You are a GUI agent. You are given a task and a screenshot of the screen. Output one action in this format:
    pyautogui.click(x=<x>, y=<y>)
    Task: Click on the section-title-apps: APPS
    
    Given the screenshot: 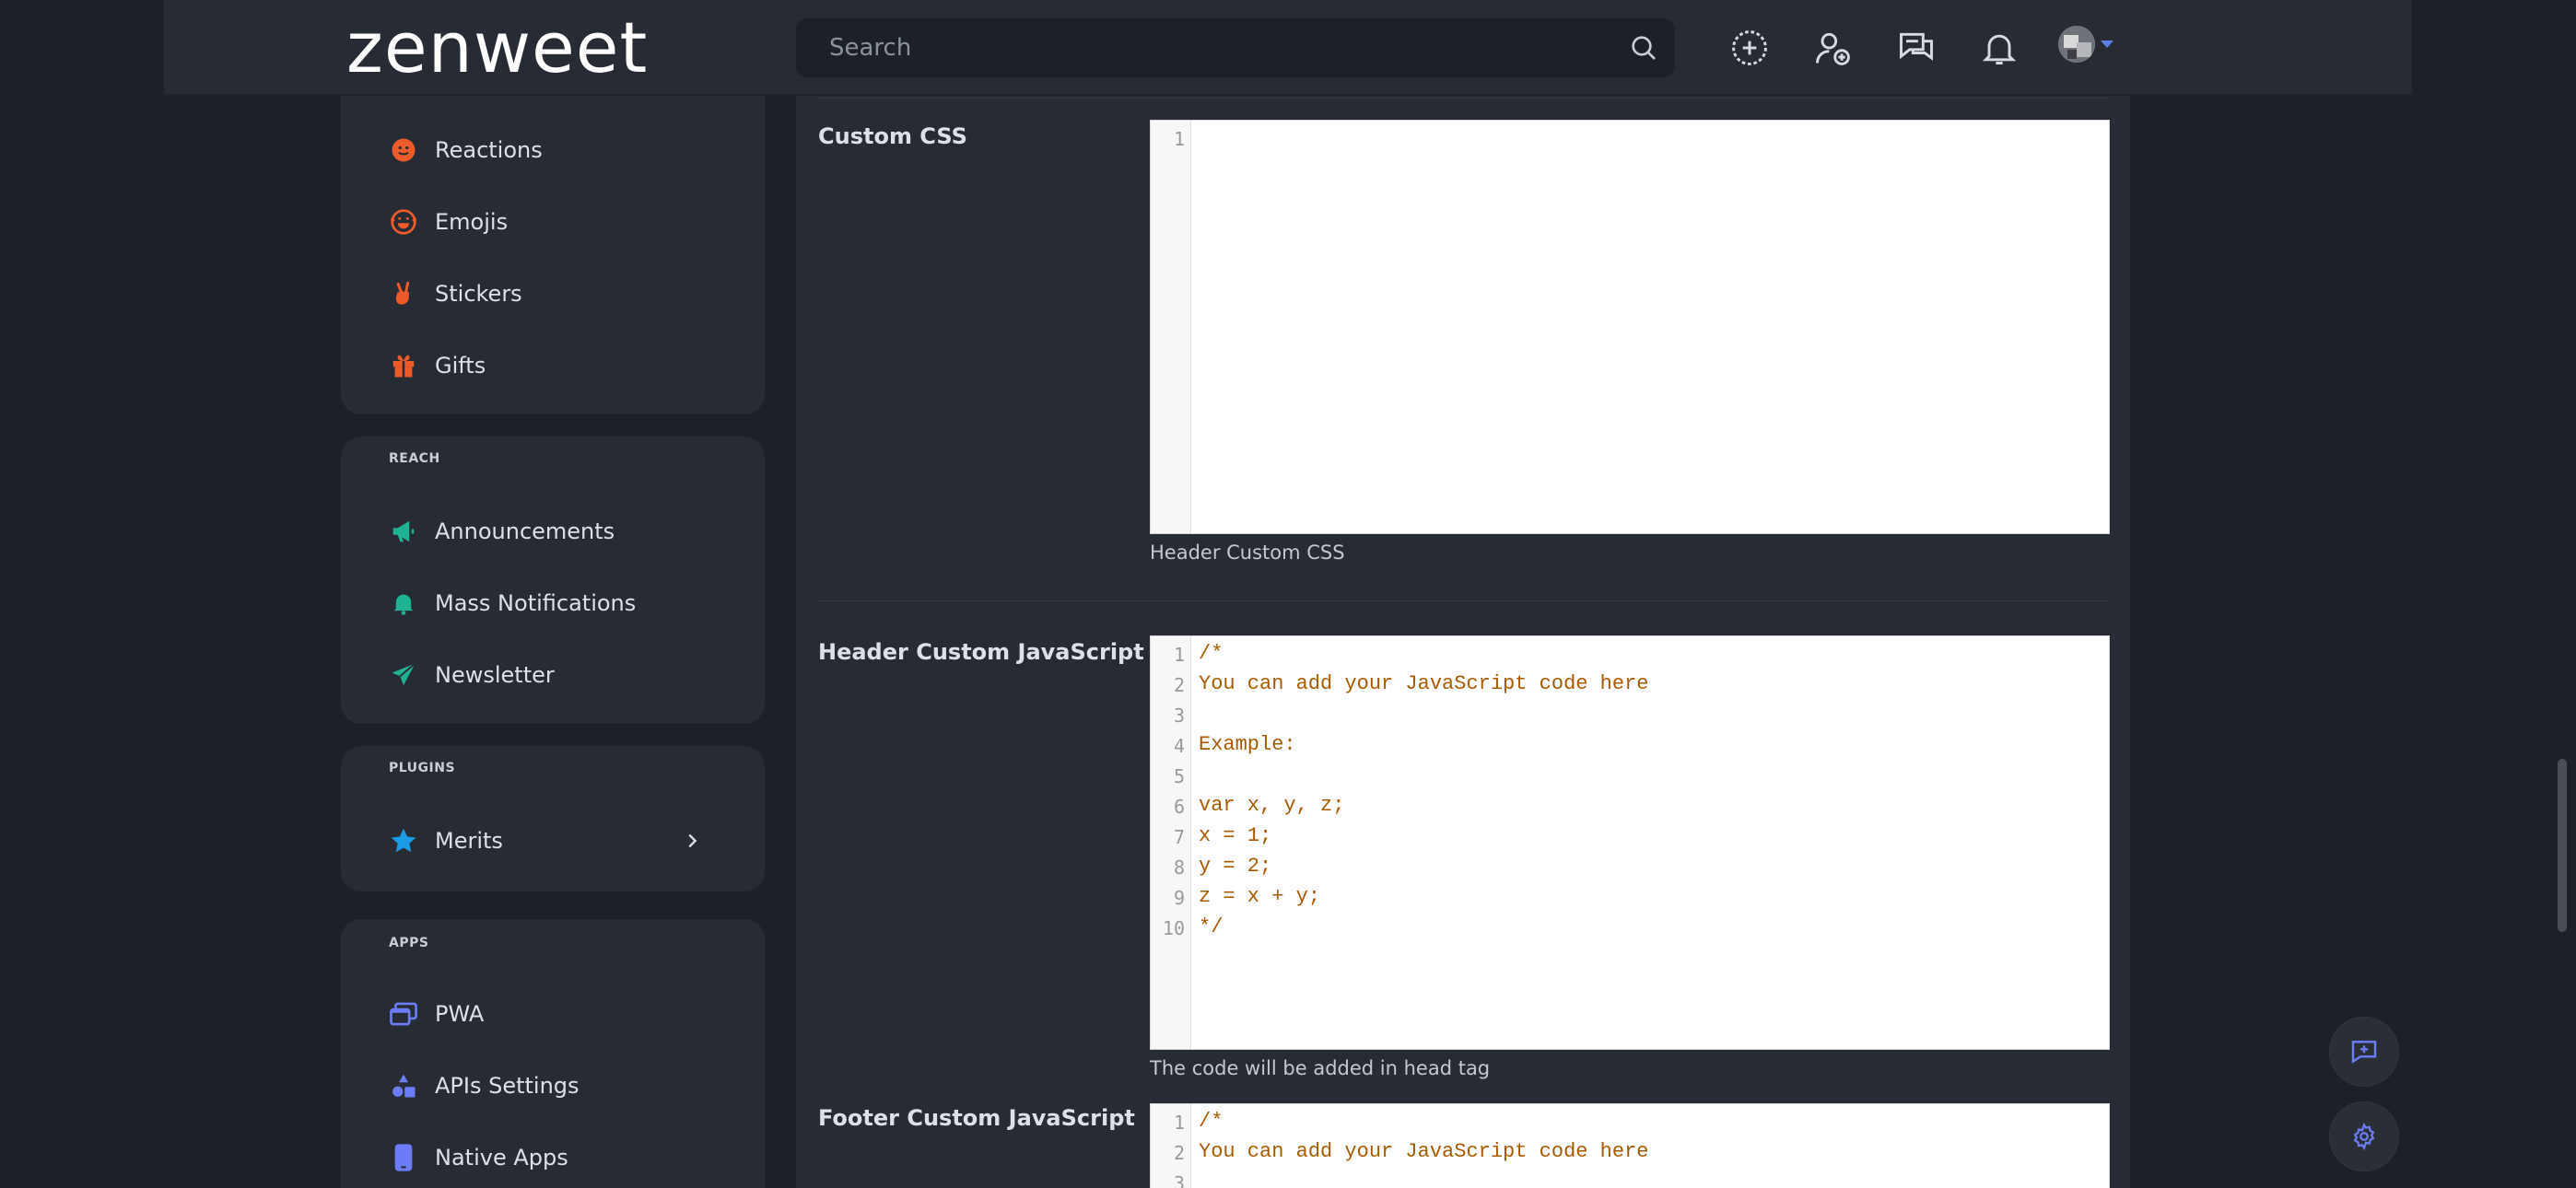 What is the action you would take?
    pyautogui.click(x=409, y=943)
    